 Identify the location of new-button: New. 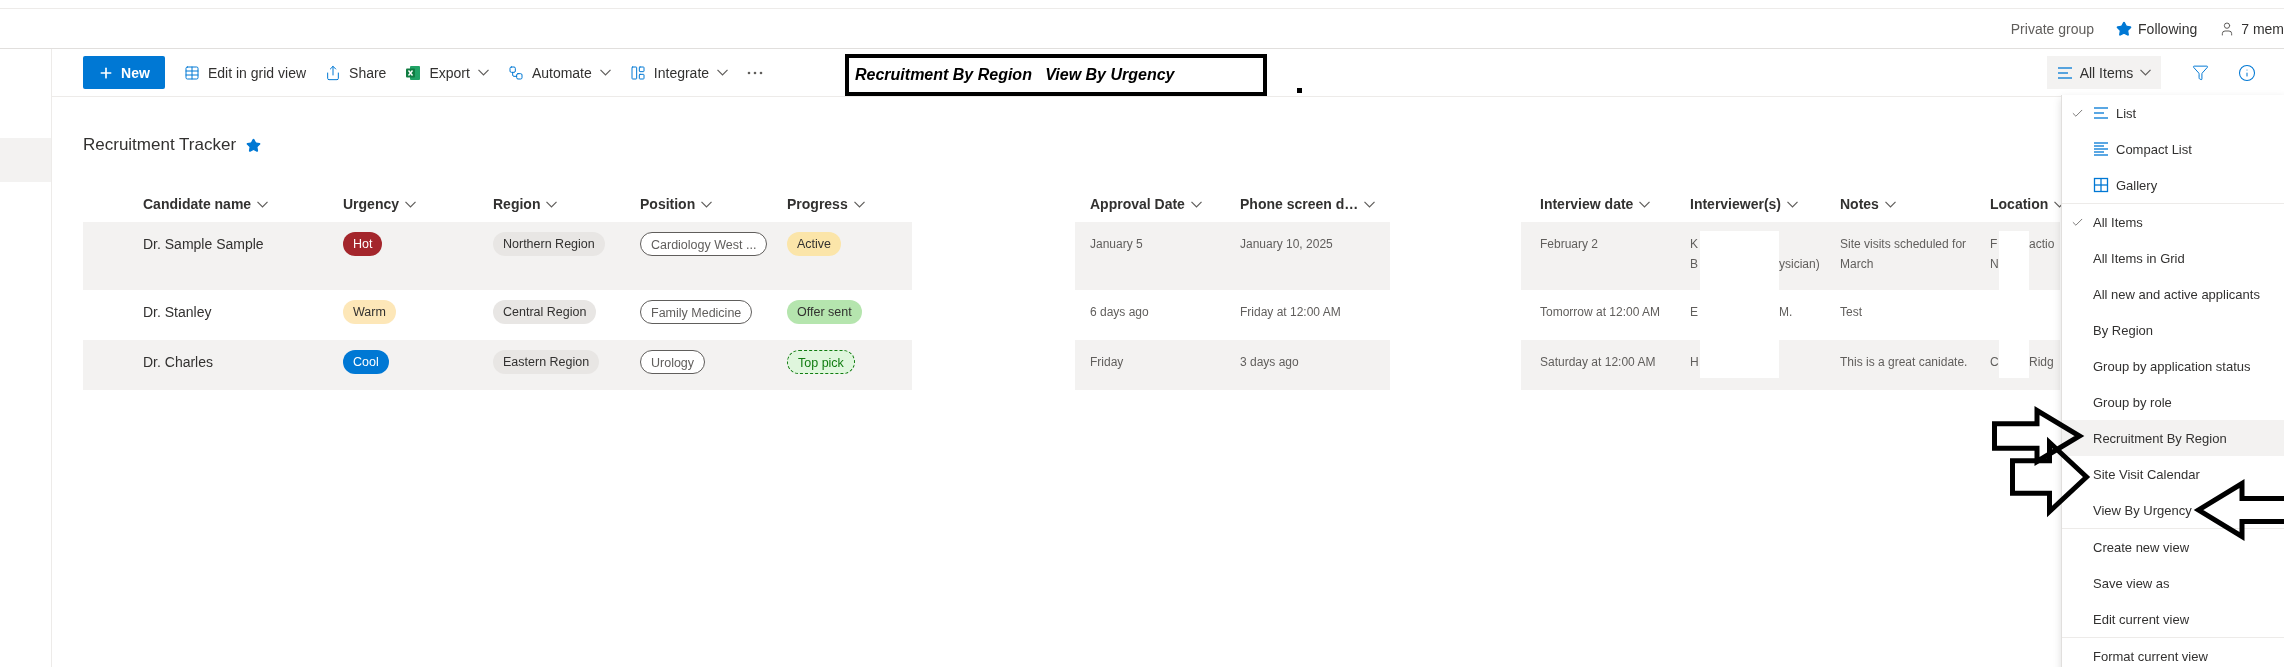
(124, 72).